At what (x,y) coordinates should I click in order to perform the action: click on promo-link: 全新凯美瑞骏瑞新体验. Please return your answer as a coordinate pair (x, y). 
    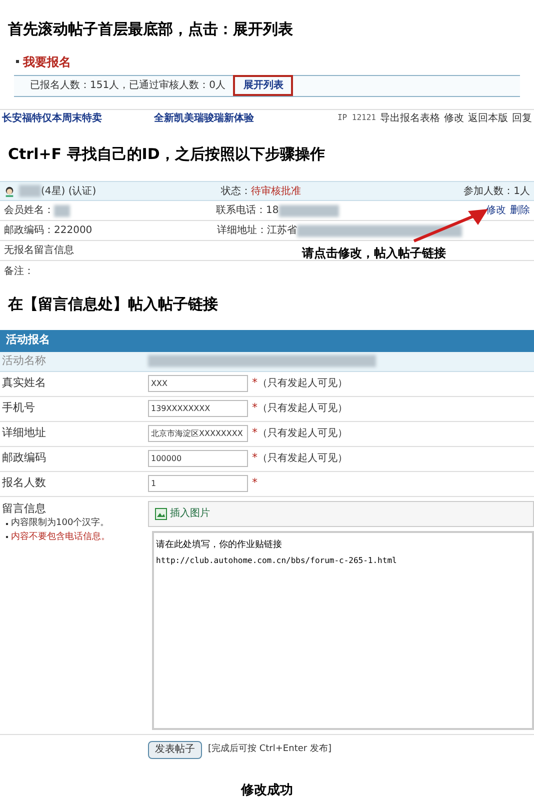
    Looking at the image, I should click on (204, 118).